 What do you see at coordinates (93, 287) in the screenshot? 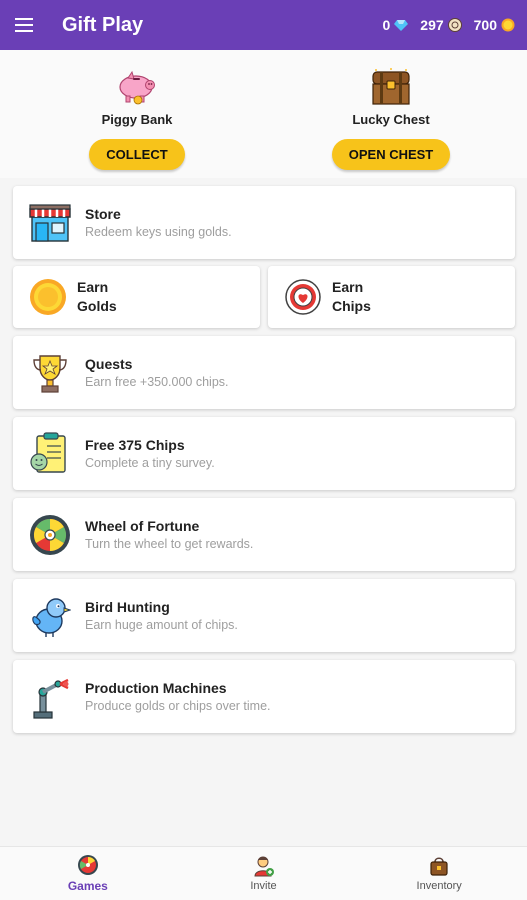
I see `earn-golds-line1: Earn` at bounding box center [93, 287].